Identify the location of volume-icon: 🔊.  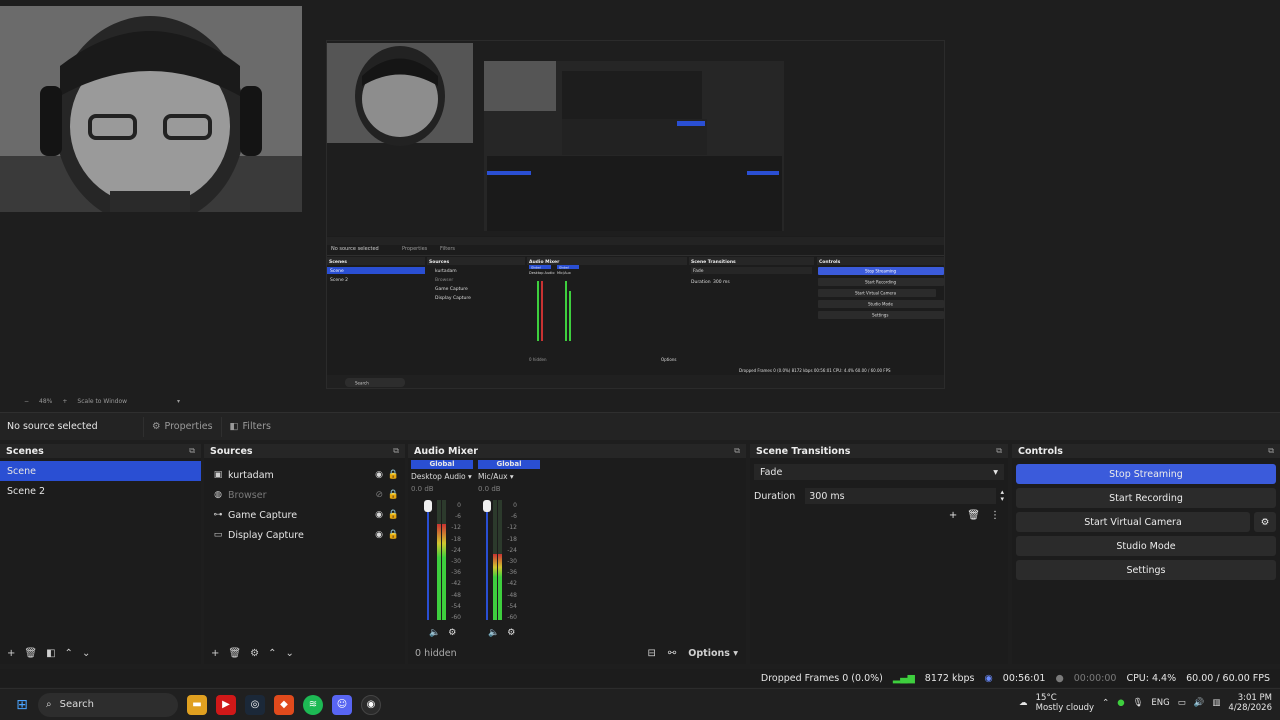
(1199, 703).